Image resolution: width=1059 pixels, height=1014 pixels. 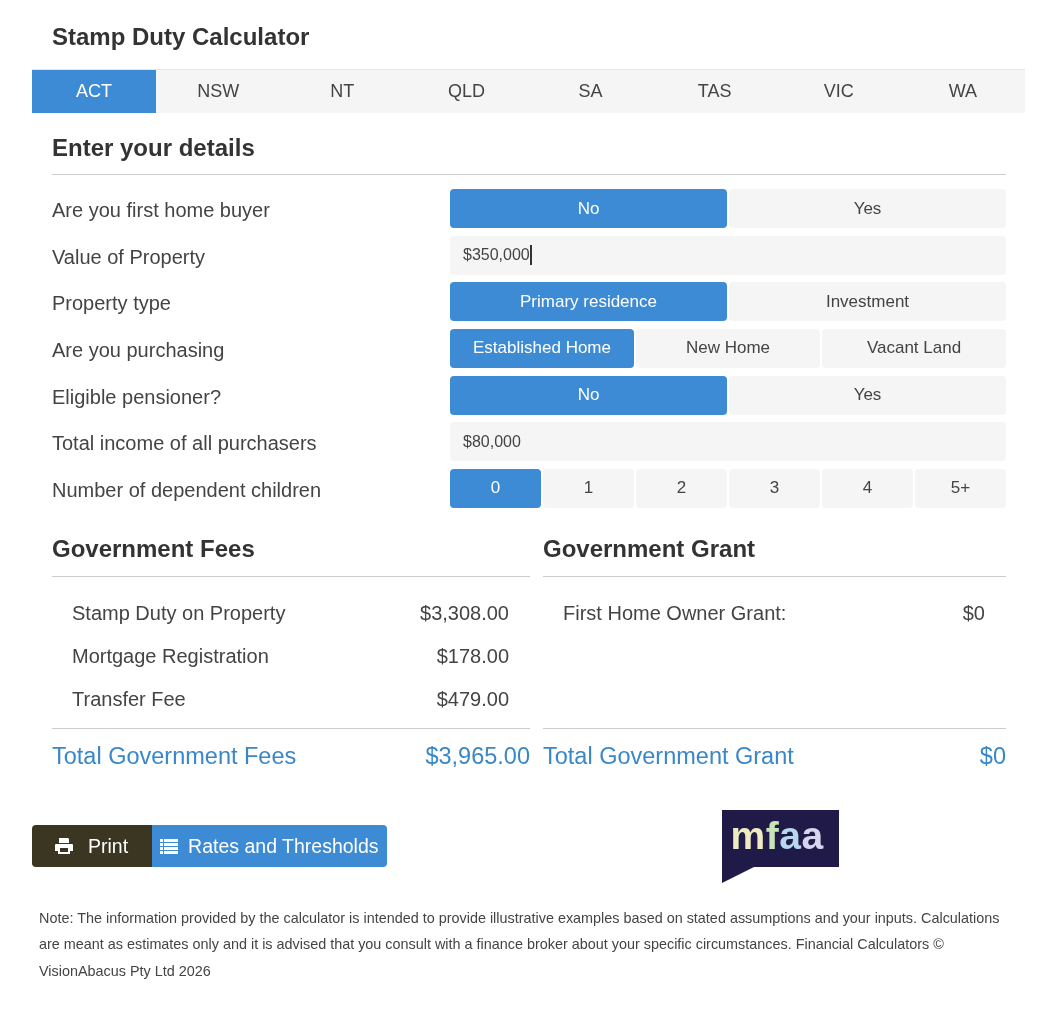 I want to click on total-amount: $3,965.00, so click(x=477, y=757).